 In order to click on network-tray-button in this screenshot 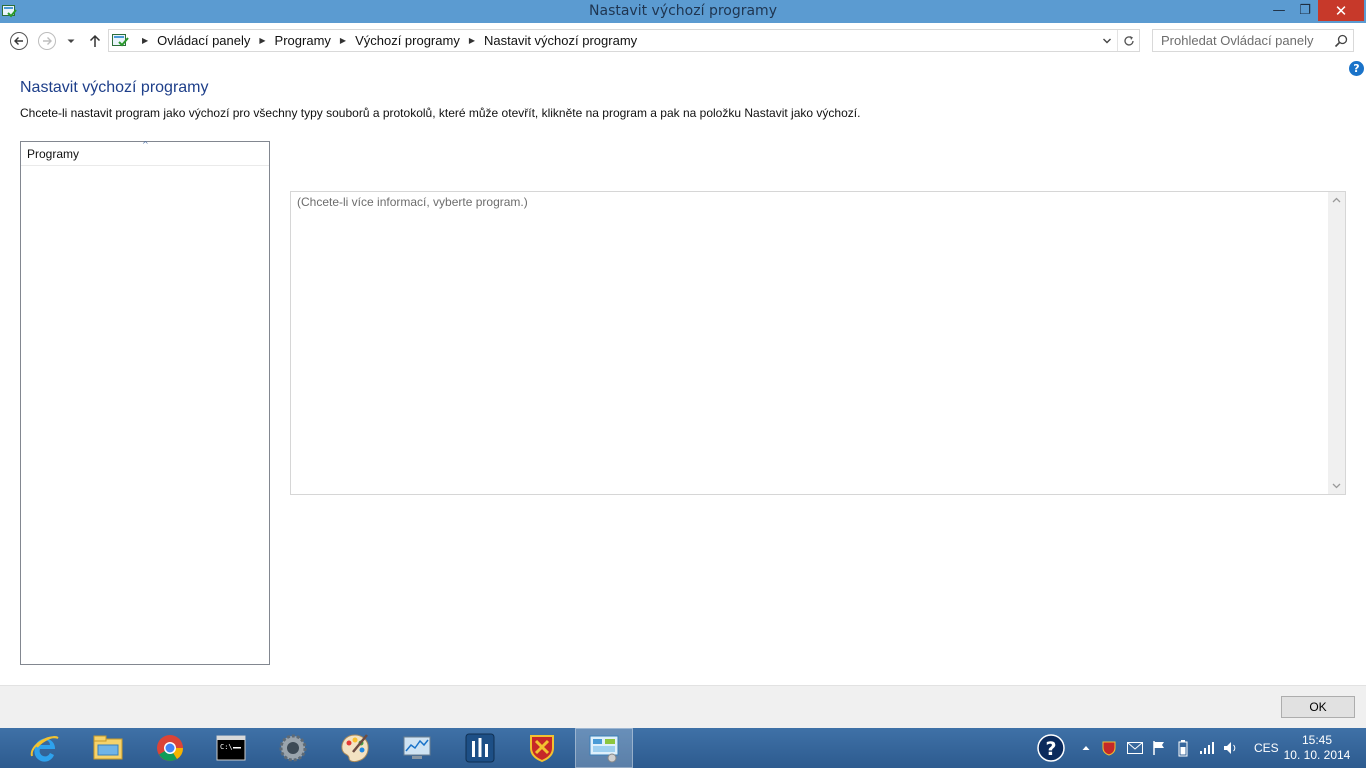, I will do `click(1207, 748)`.